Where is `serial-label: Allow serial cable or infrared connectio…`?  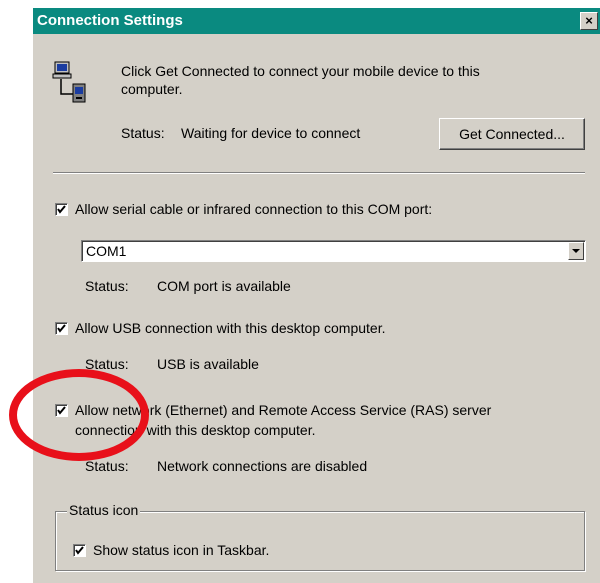 serial-label: Allow serial cable or infrared connectio… is located at coordinates (253, 209).